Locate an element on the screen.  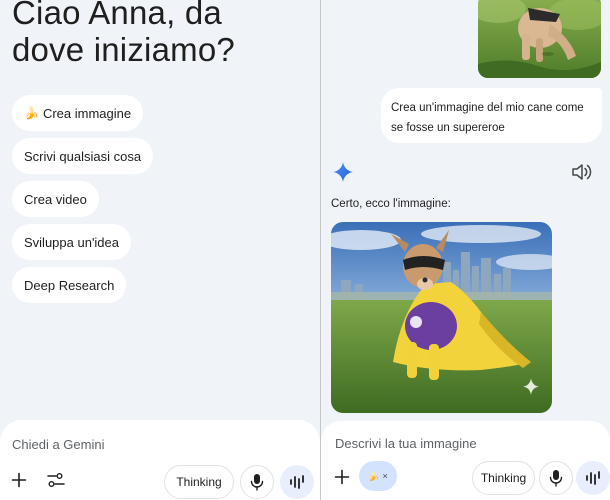
chip-label: Crea video is located at coordinates (55, 199).